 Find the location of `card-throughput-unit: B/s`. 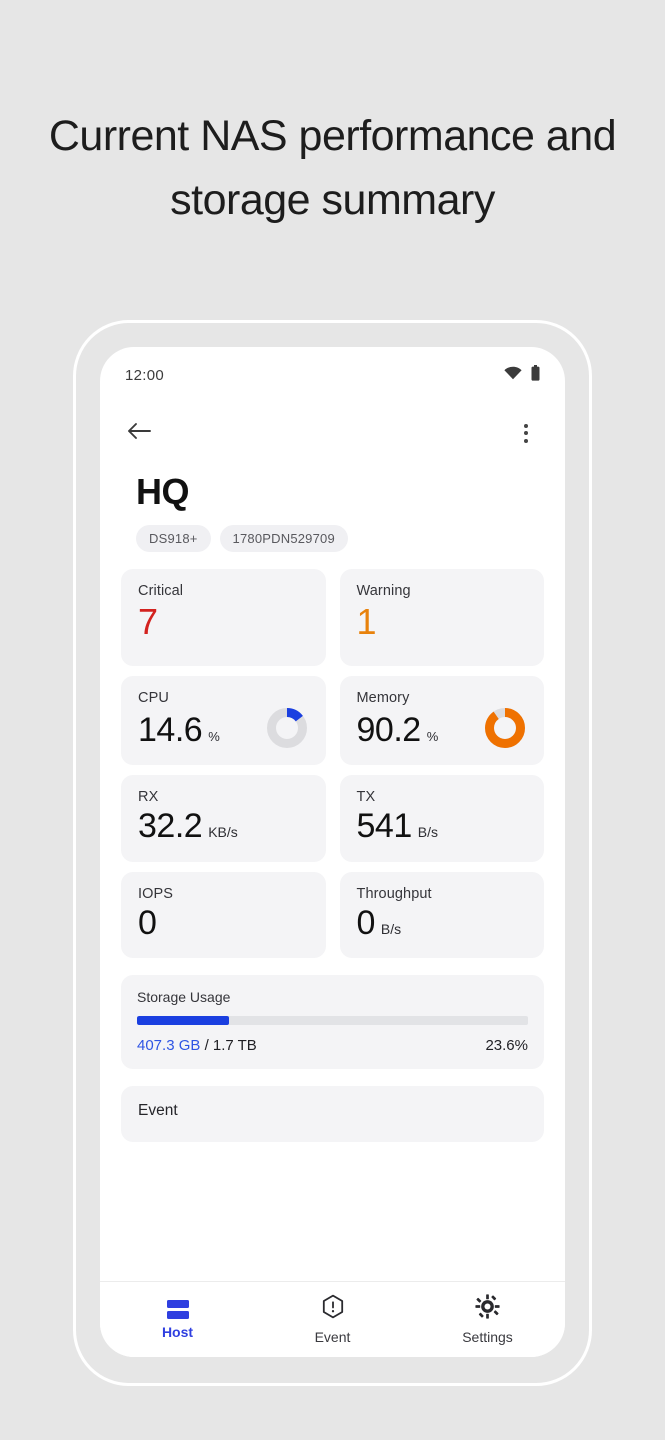

card-throughput-unit: B/s is located at coordinates (391, 928).